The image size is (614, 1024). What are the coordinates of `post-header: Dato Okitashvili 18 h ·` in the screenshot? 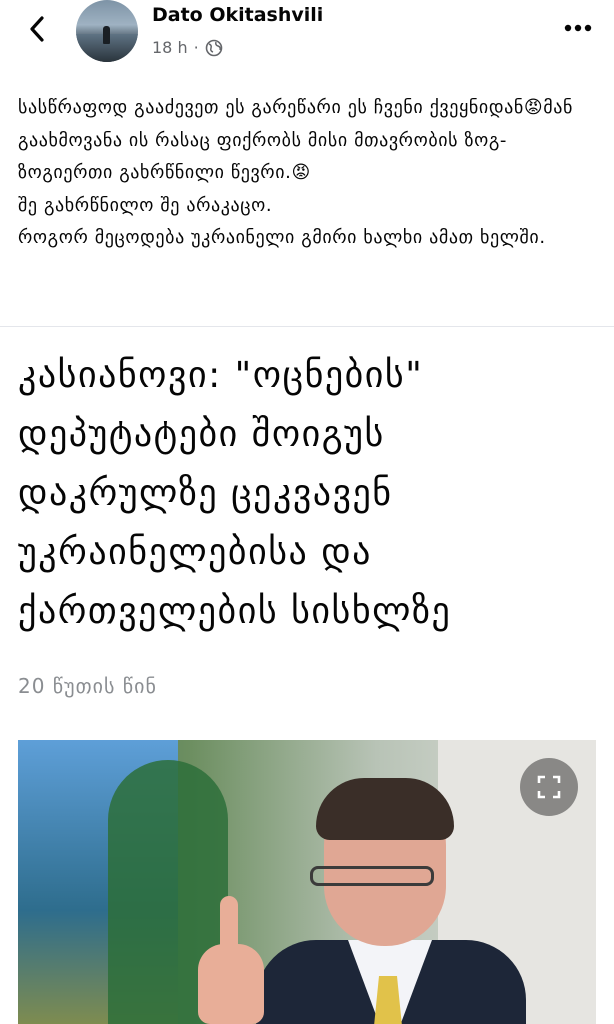 It's located at (307, 36).